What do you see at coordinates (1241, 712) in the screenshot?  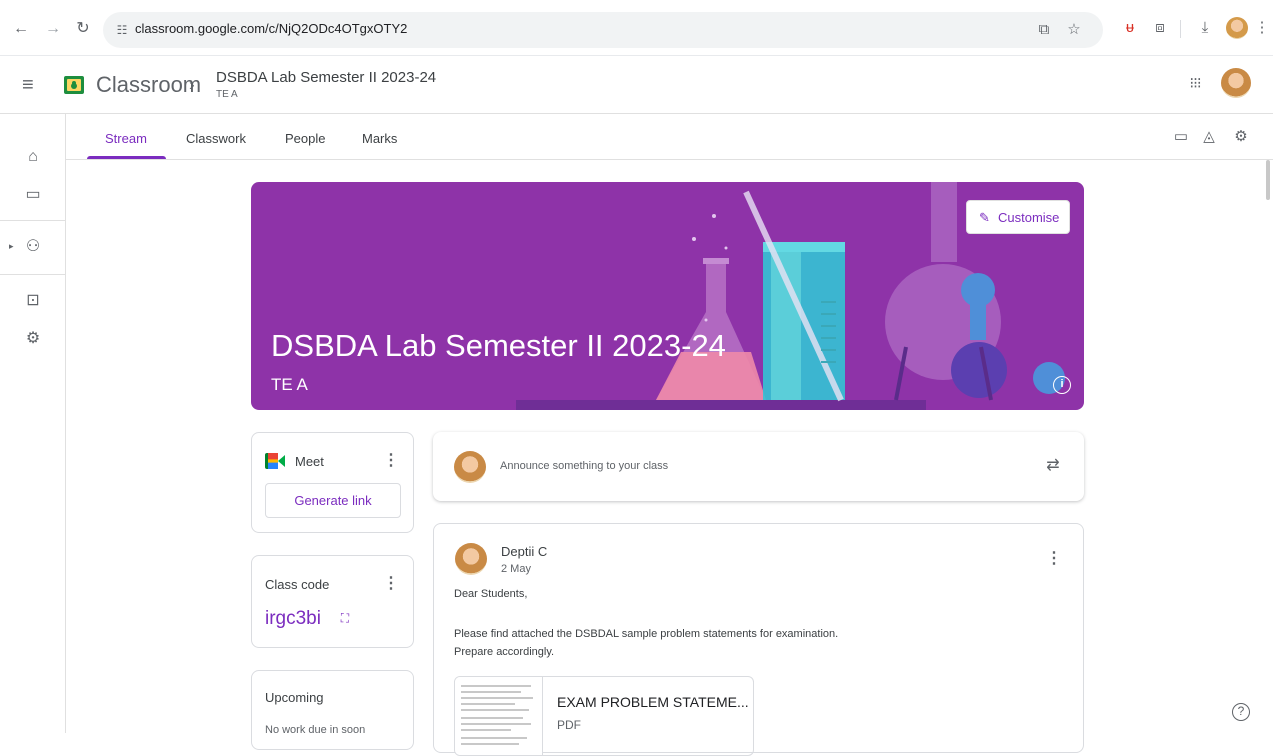 I see `help-icon: ?` at bounding box center [1241, 712].